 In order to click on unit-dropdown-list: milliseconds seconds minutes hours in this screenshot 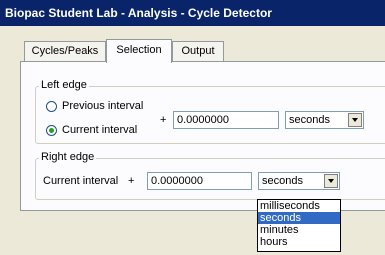, I will do `click(299, 225)`.